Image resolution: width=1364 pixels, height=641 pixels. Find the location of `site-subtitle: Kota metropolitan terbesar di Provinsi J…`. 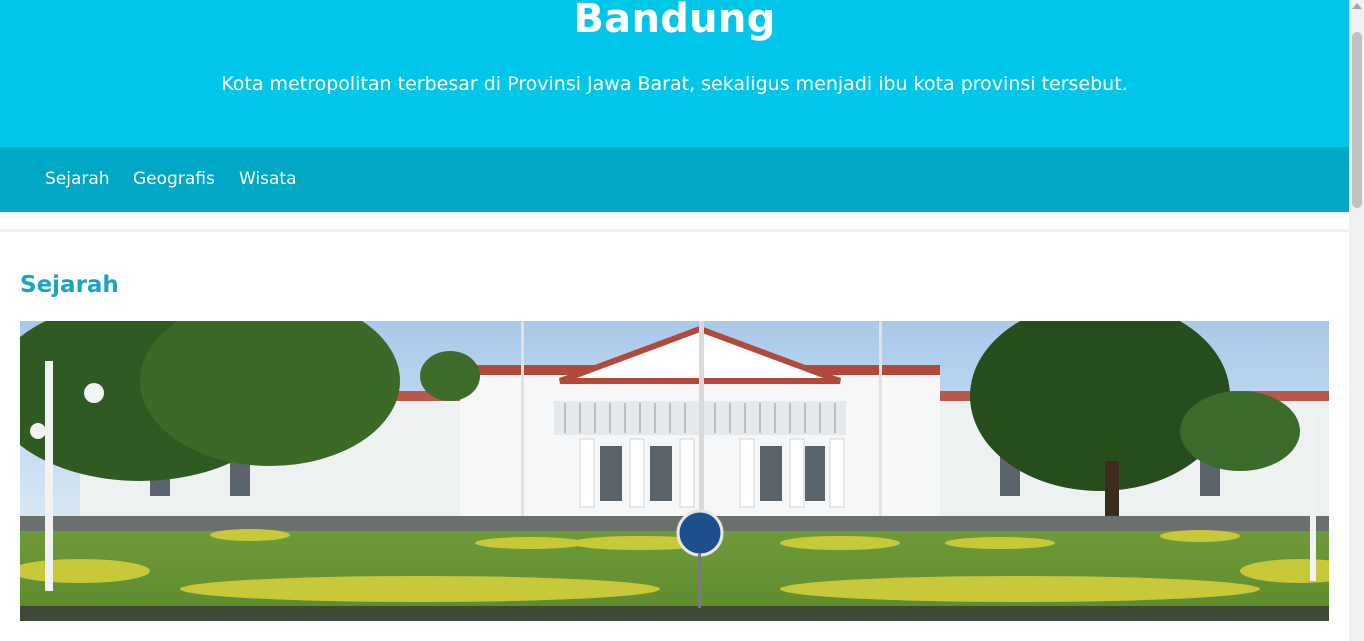

site-subtitle: Kota metropolitan terbesar di Provinsi J… is located at coordinates (674, 84).